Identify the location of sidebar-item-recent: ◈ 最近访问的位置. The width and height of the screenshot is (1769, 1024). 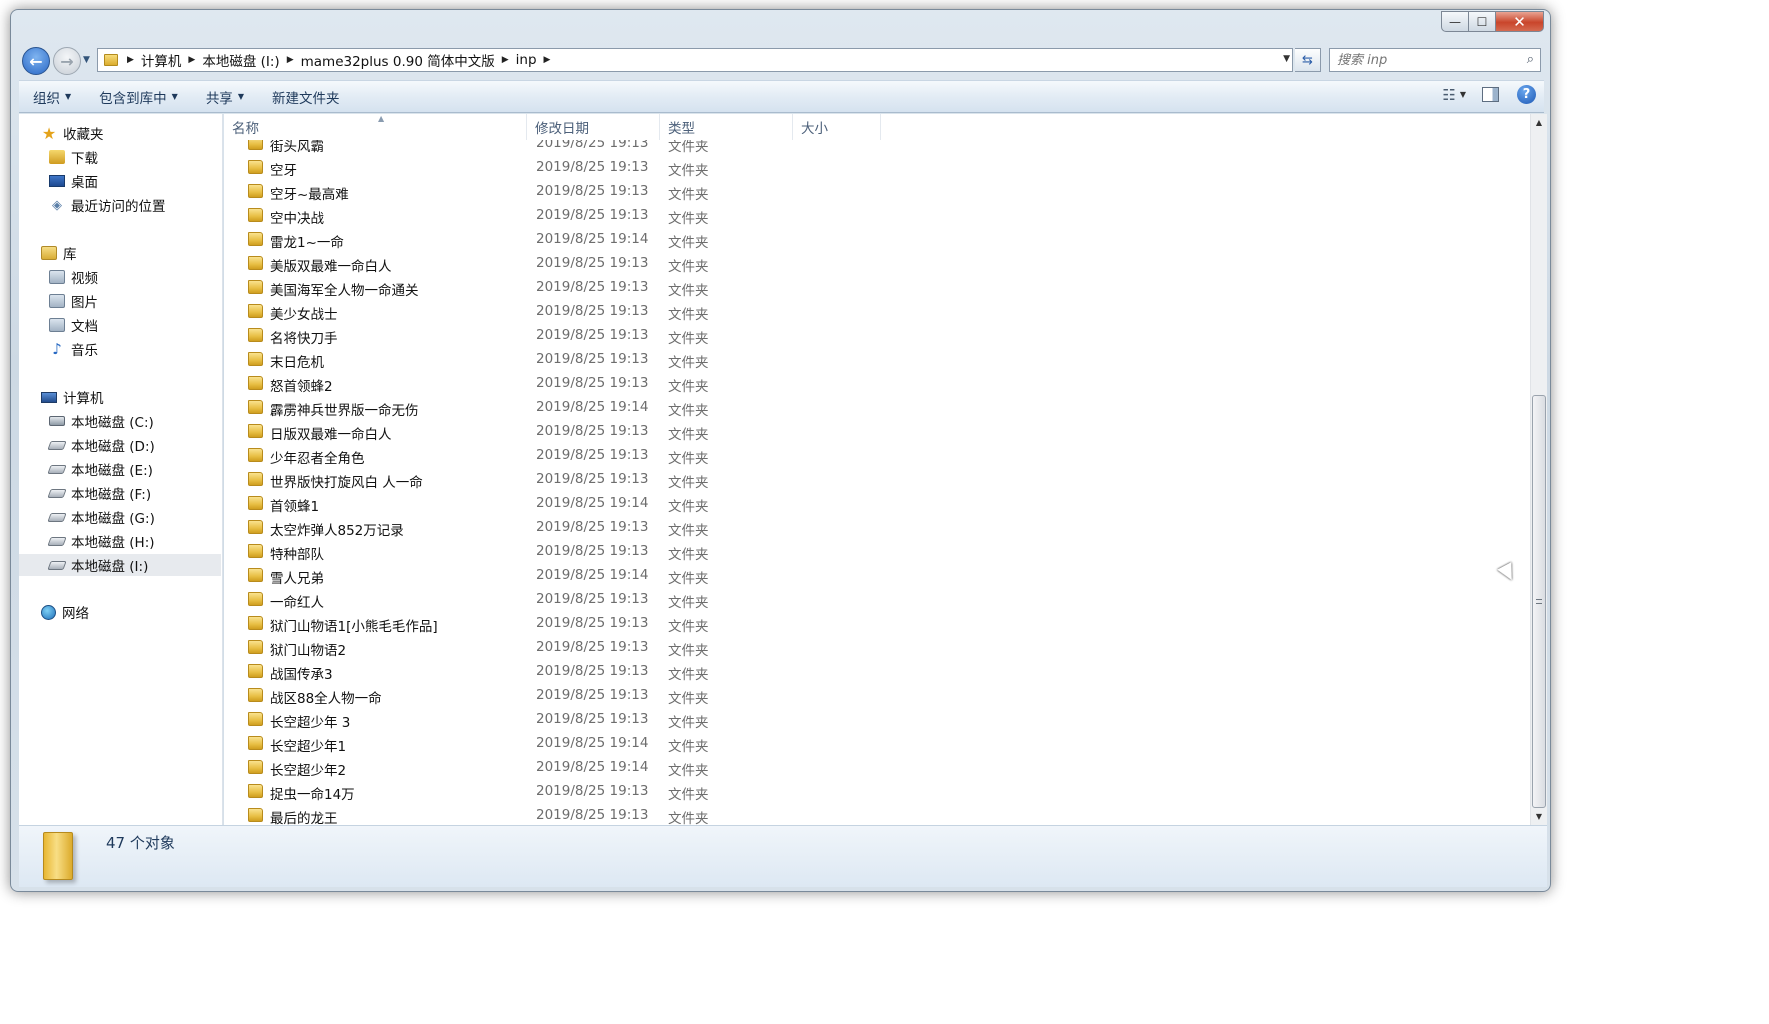
(107, 205).